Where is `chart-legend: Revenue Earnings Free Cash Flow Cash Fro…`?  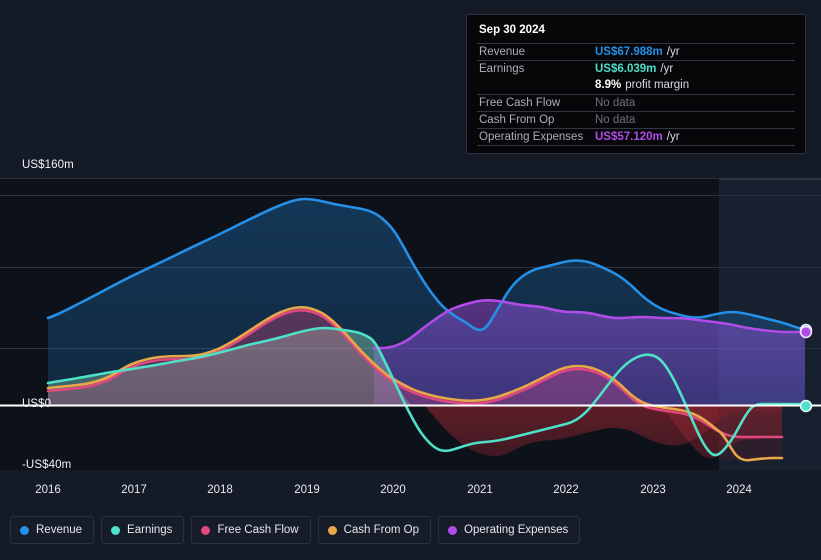 chart-legend: Revenue Earnings Free Cash Flow Cash Fro… is located at coordinates (295, 530).